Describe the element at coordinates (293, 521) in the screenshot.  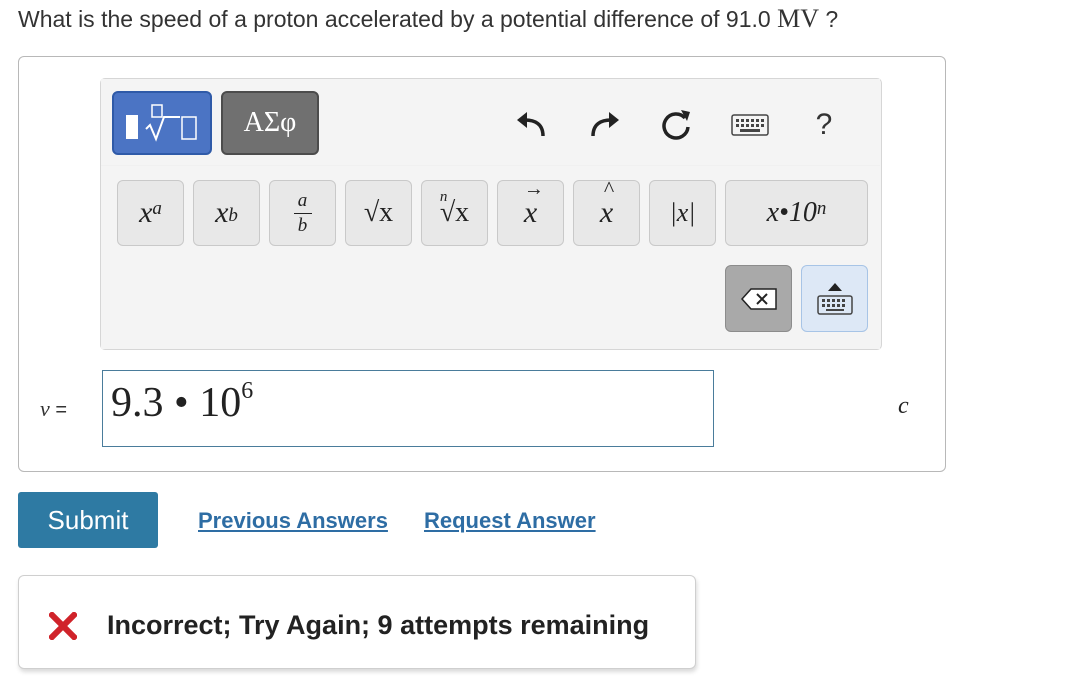
I see `previous-answers-link: Previous Answers` at that location.